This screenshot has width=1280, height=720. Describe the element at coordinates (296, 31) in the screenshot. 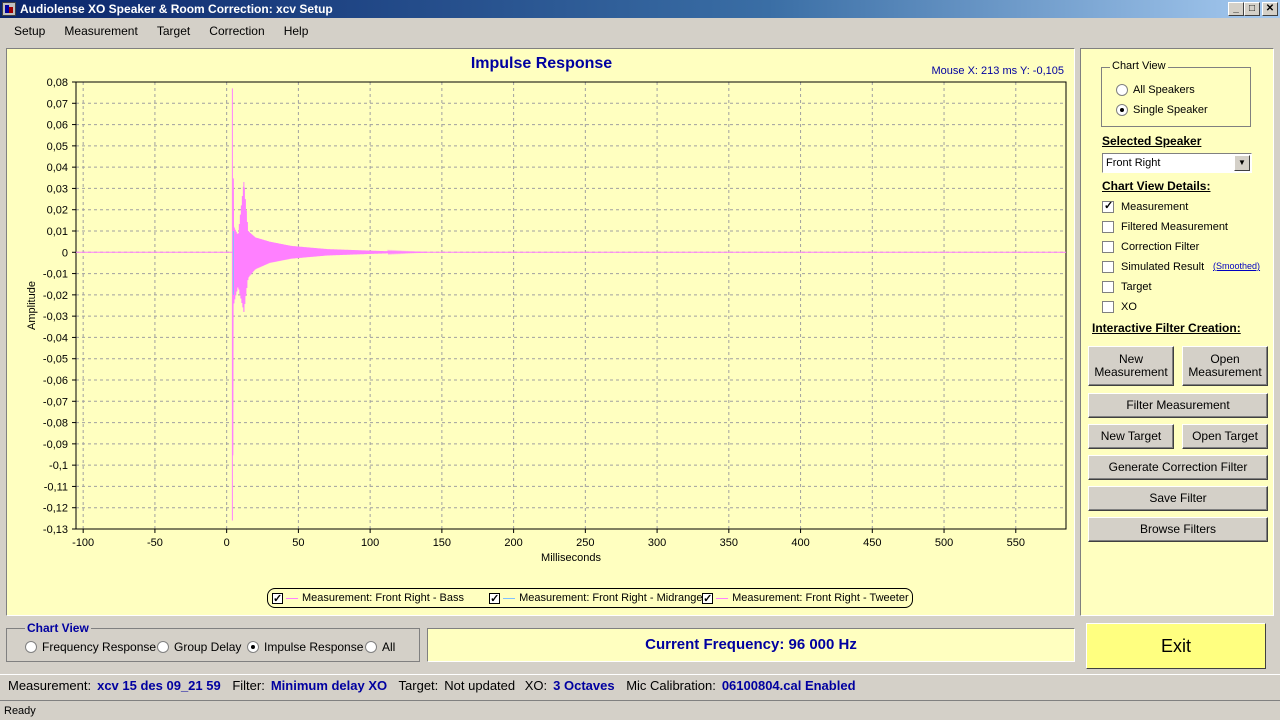

I see `menu-help: Help` at that location.